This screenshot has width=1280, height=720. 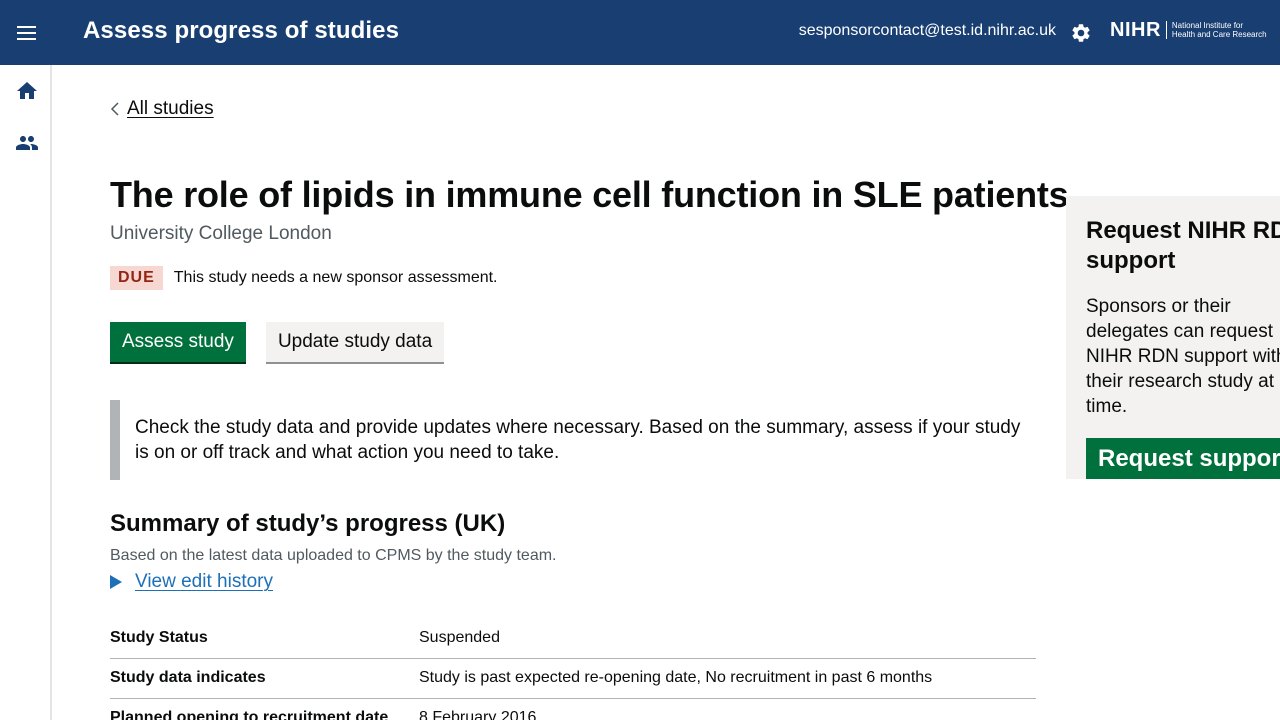 I want to click on chevron-left-icon, so click(x=114, y=109).